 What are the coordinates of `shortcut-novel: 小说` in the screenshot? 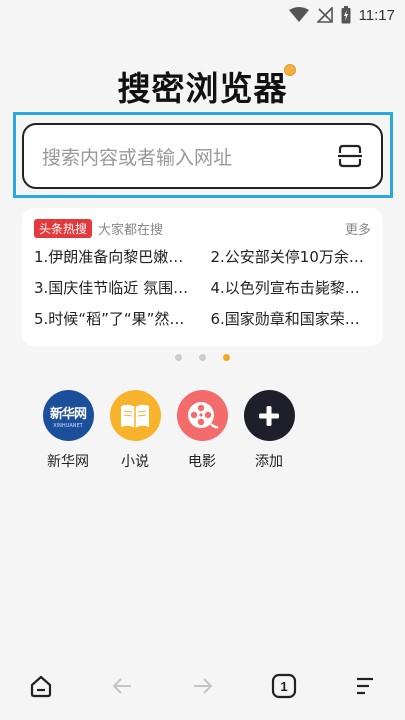 It's located at (135, 430).